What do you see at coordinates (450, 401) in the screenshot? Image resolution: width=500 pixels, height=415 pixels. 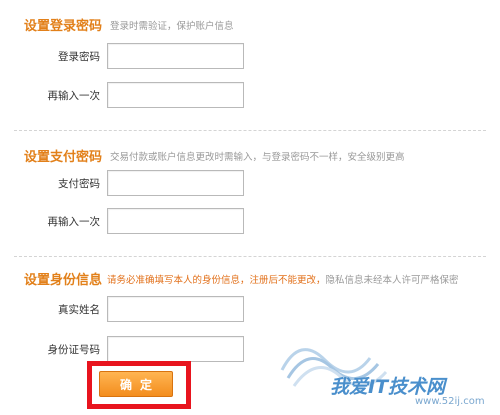 I see `watermark-url: www.52ij.com` at bounding box center [450, 401].